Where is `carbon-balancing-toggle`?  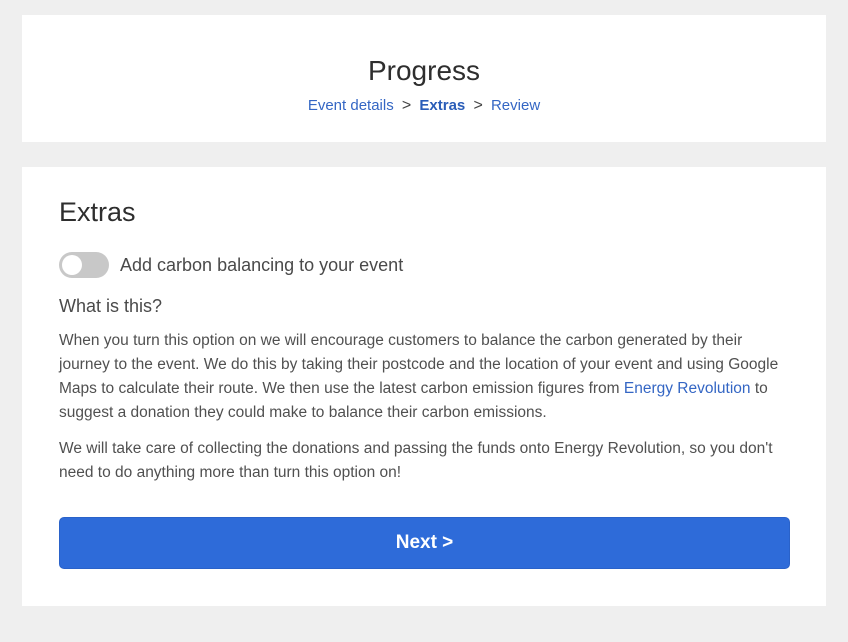 carbon-balancing-toggle is located at coordinates (84, 265).